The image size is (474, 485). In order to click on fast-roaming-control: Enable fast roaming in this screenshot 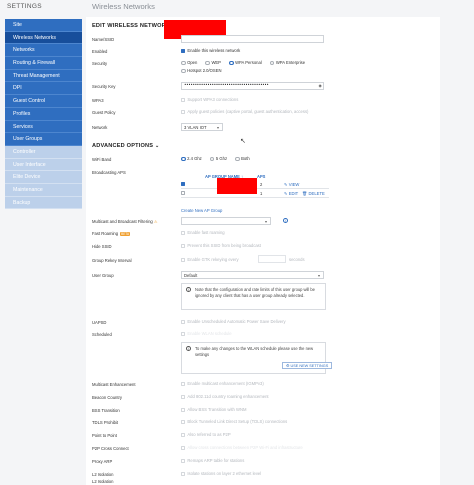, I will do `click(203, 233)`.